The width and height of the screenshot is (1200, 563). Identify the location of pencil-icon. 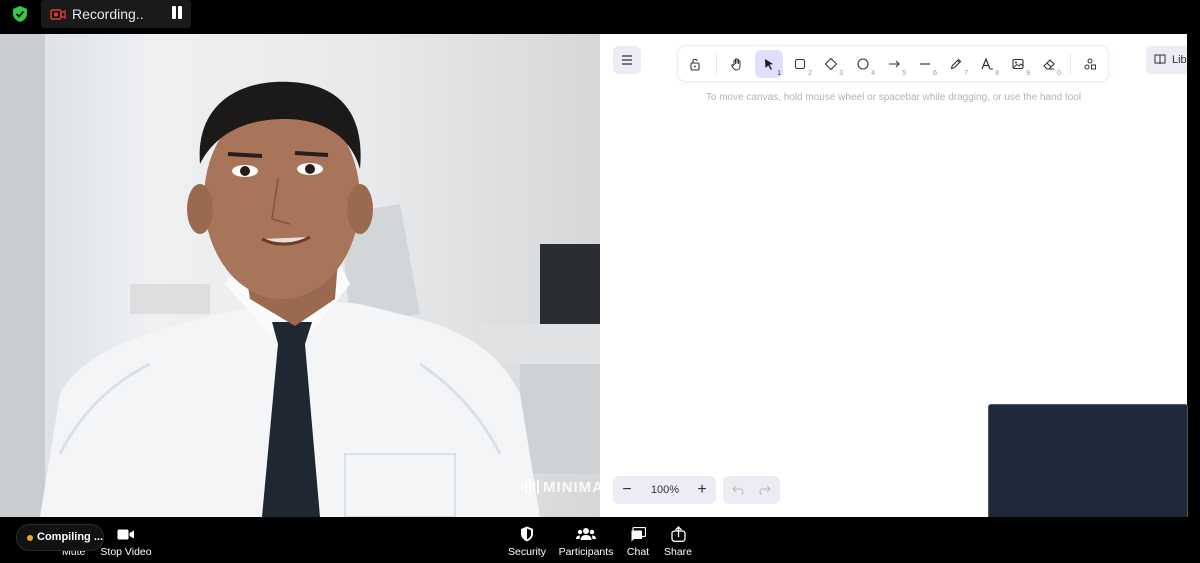
(956, 64).